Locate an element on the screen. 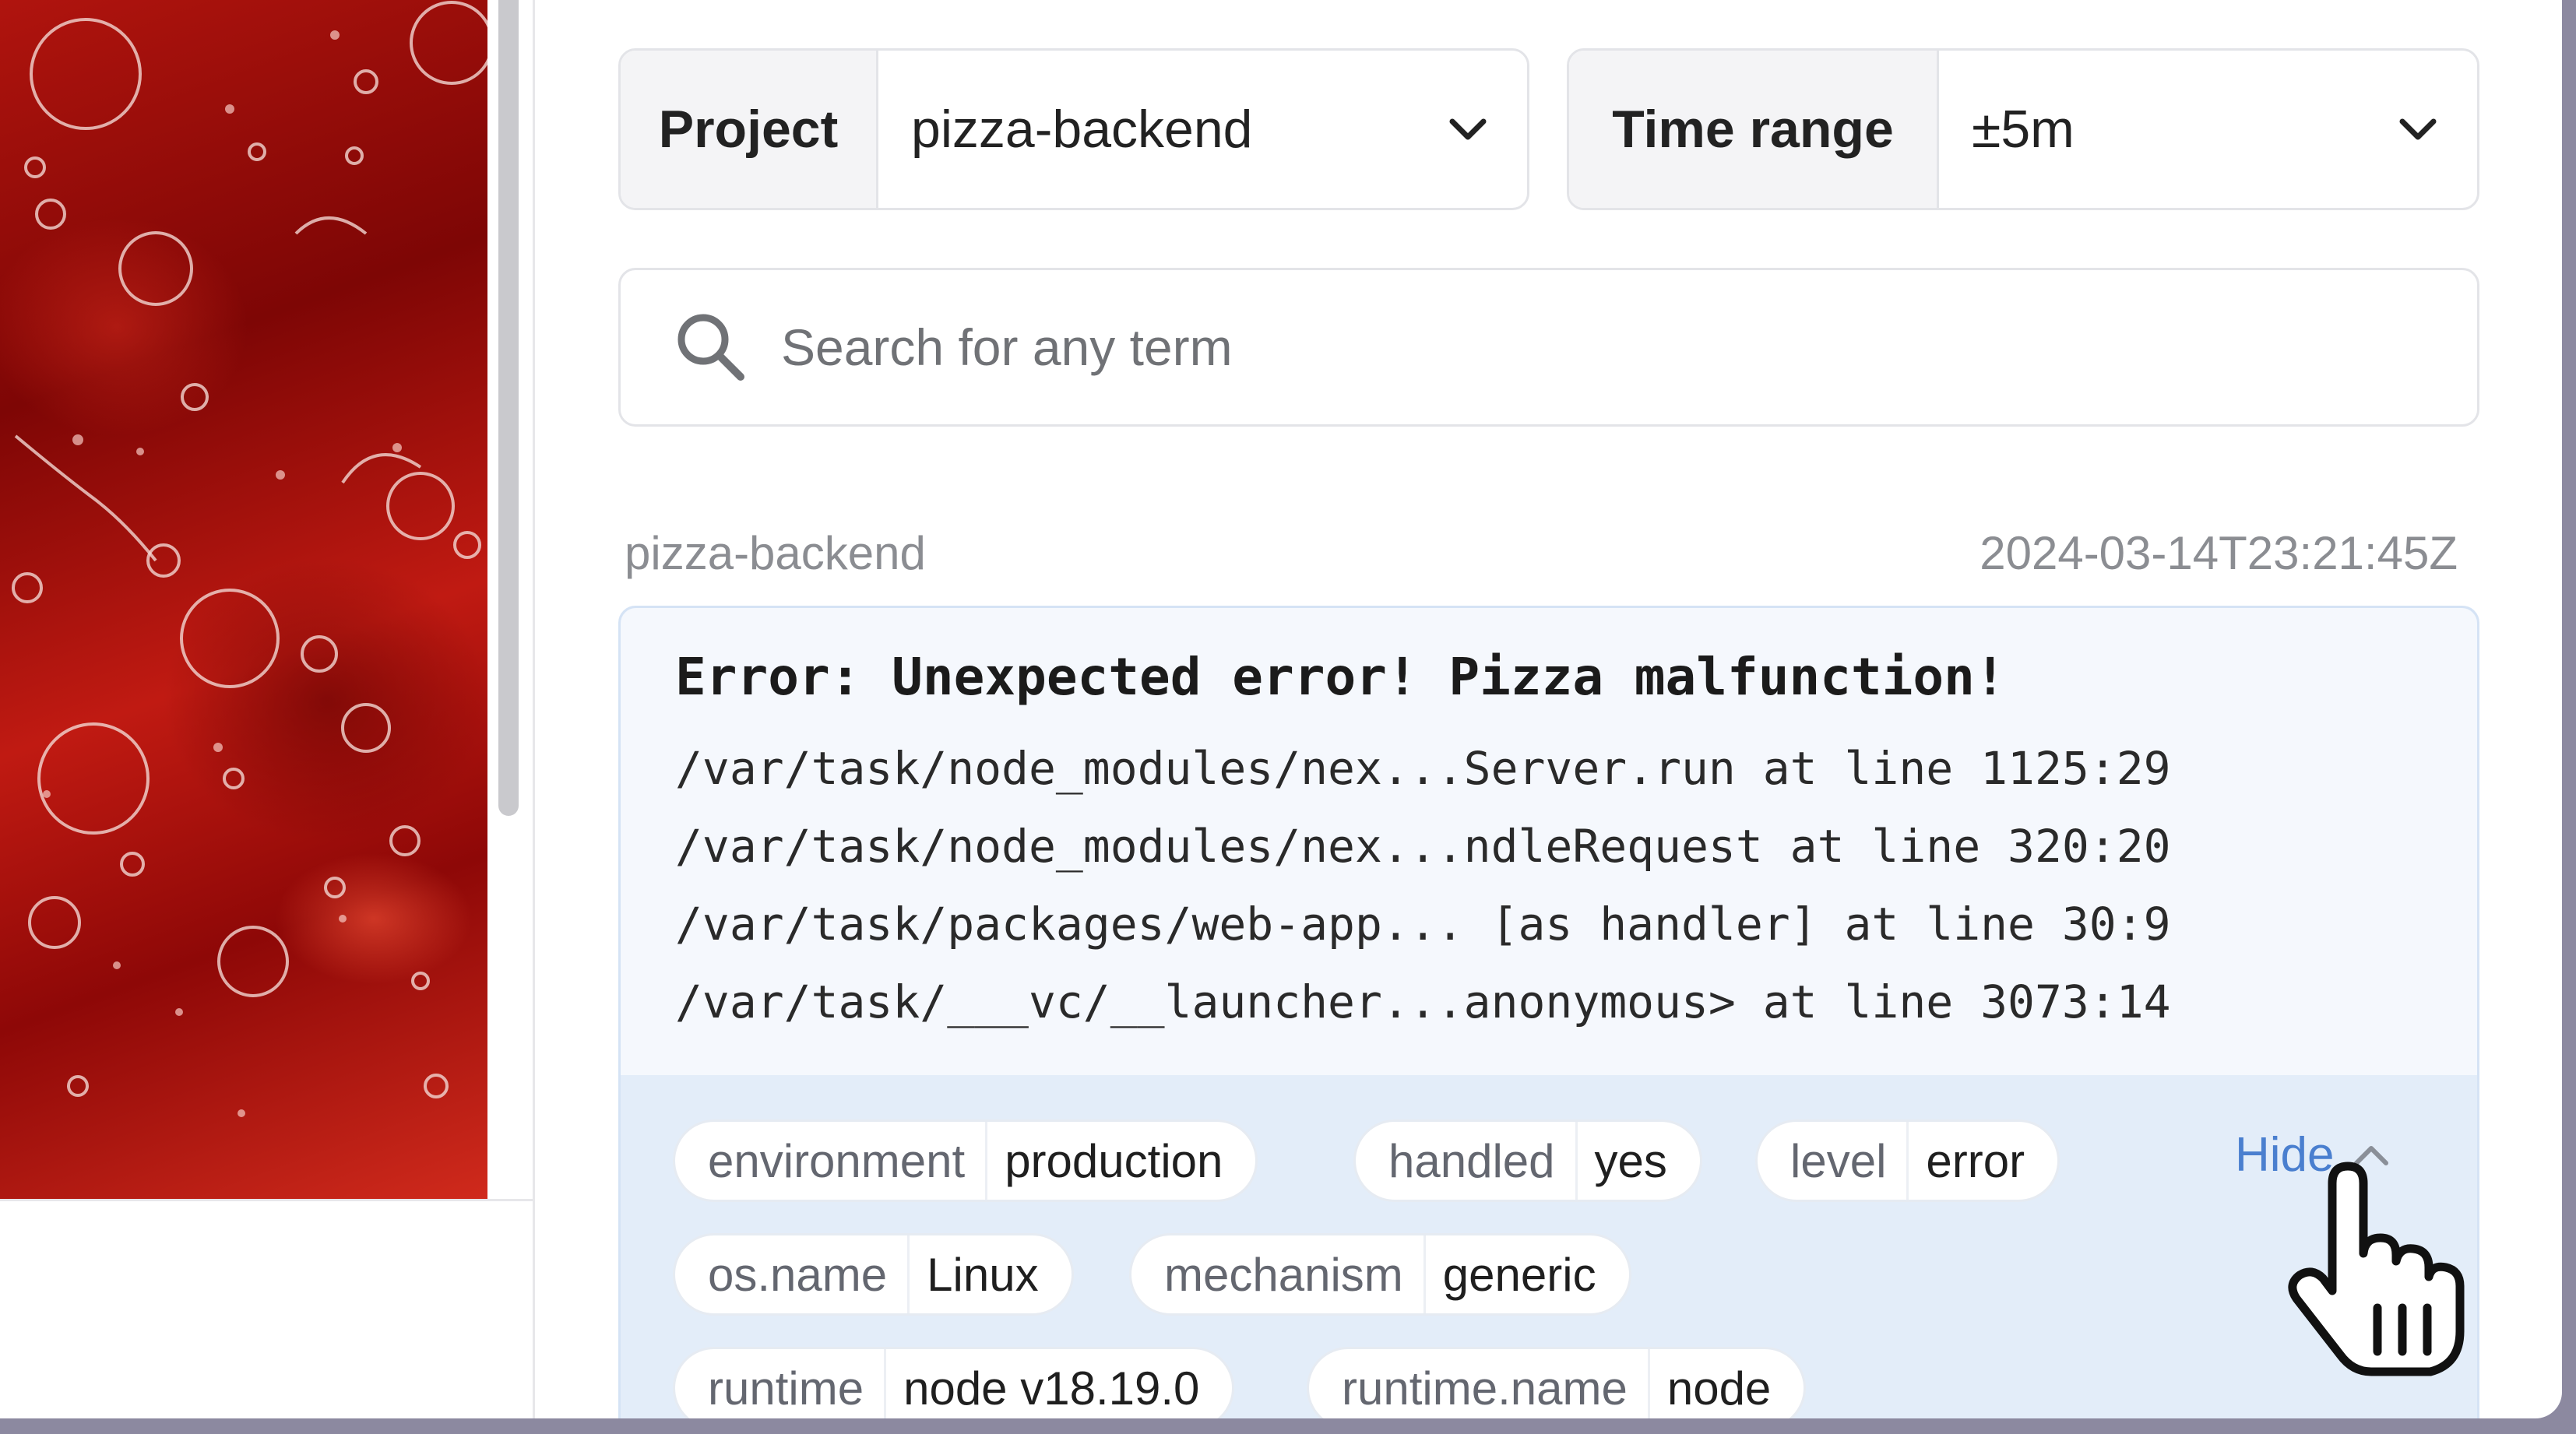 Image resolution: width=2576 pixels, height=1434 pixels. time-range-value: ±5m is located at coordinates (2023, 129).